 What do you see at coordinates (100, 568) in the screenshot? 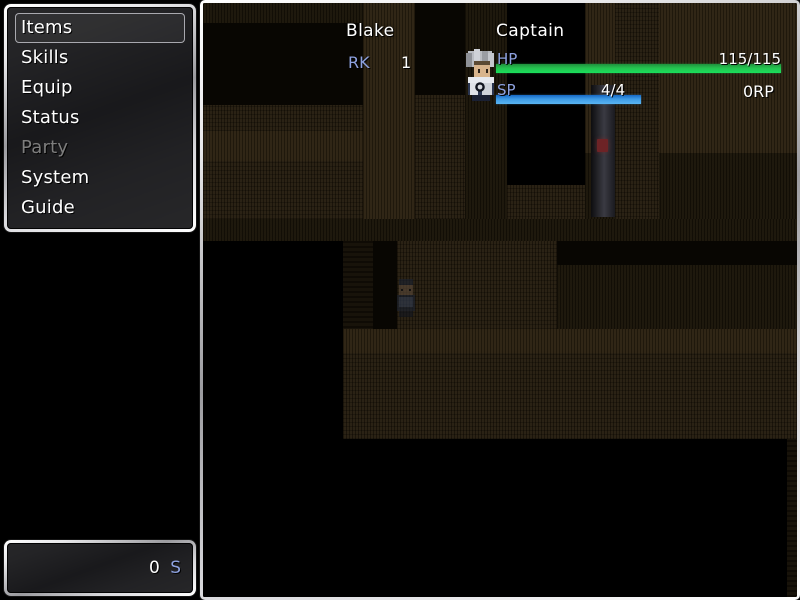
I see `gold-window: 0 S` at bounding box center [100, 568].